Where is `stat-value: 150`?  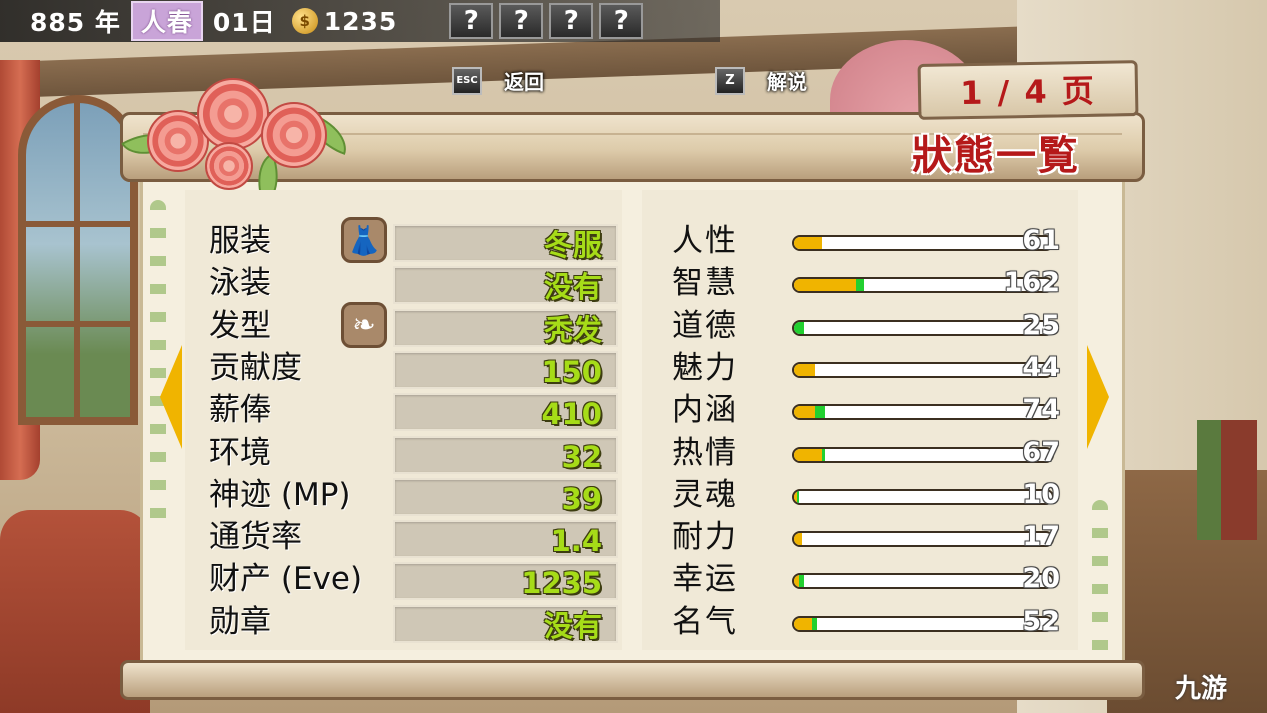 stat-value: 150 is located at coordinates (571, 371).